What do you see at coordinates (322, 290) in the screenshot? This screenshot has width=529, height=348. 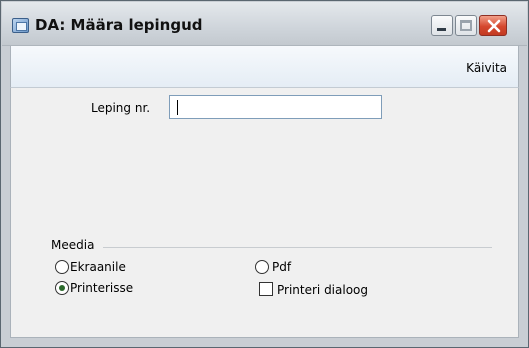 I see `printer-dialog-label: Printeri dialoog` at bounding box center [322, 290].